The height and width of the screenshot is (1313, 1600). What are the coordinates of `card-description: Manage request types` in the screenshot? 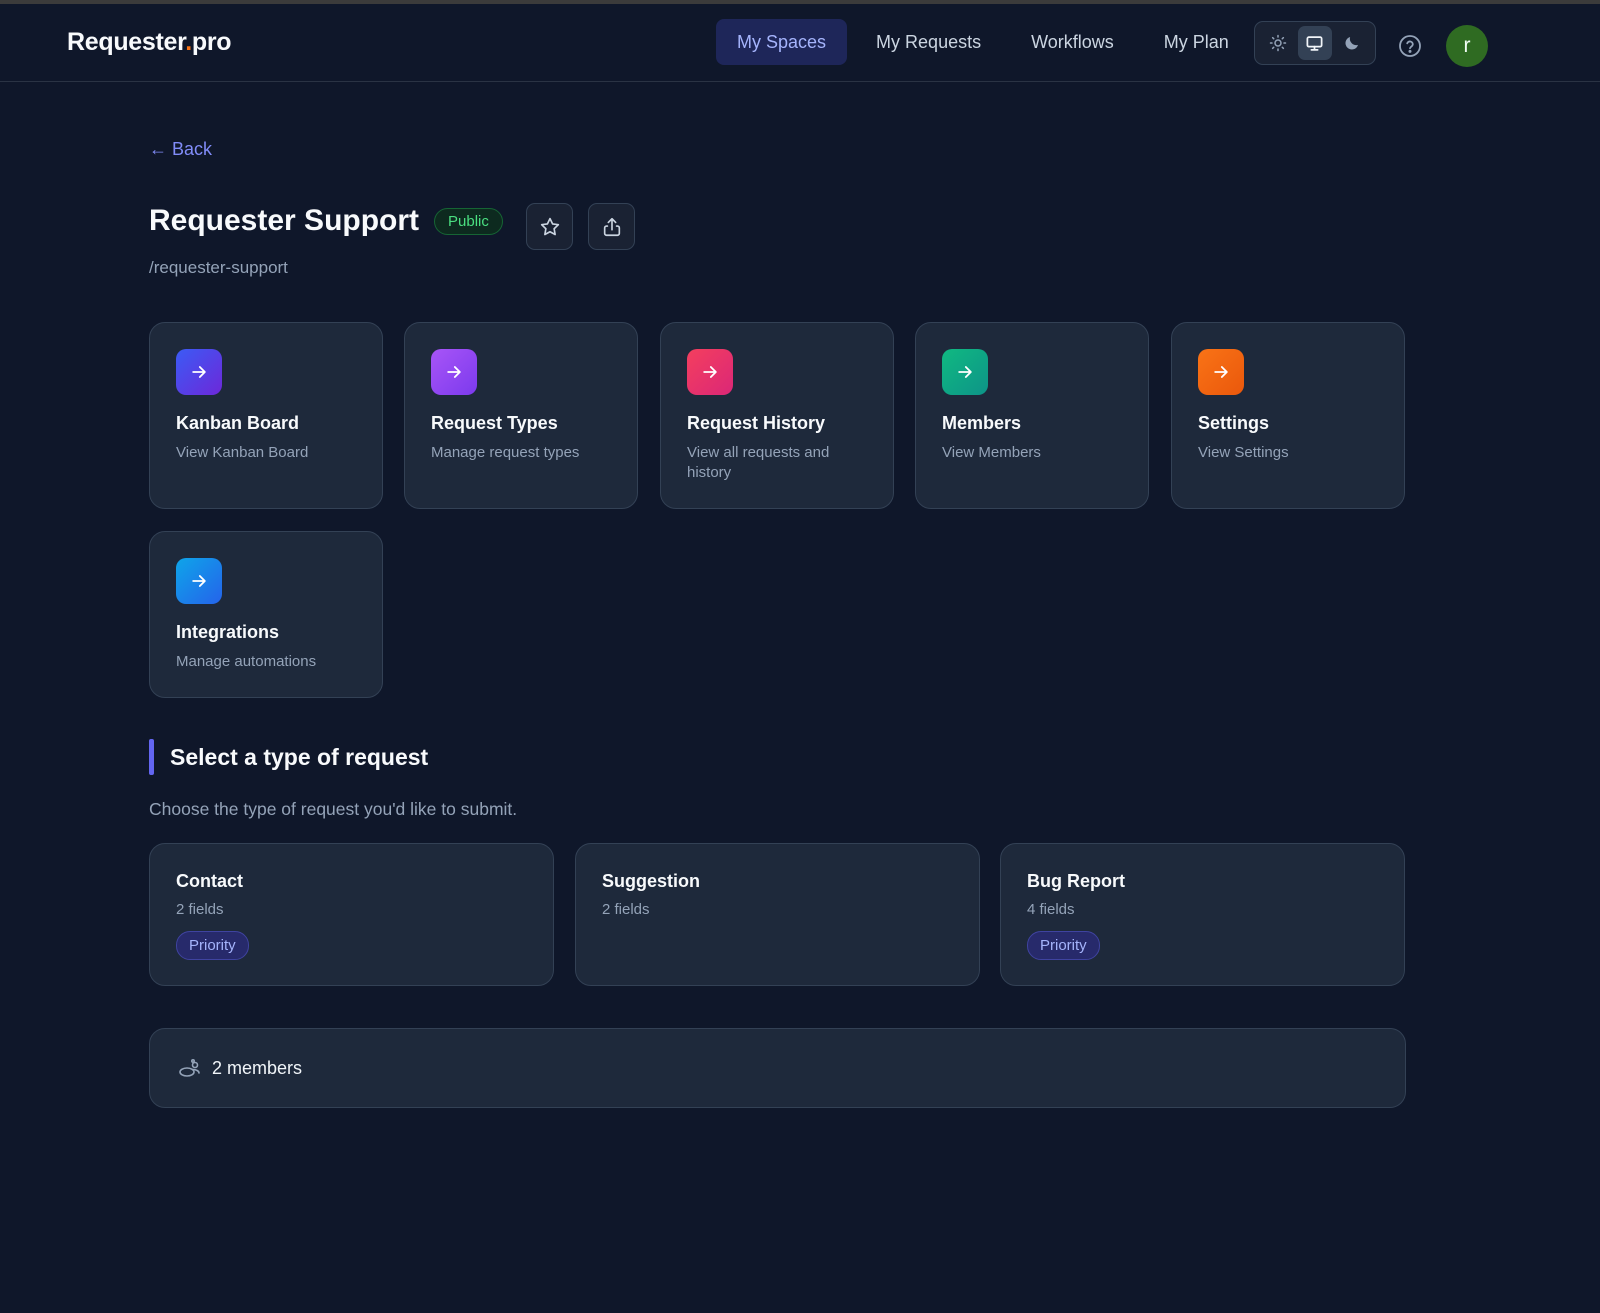 It's located at (505, 452).